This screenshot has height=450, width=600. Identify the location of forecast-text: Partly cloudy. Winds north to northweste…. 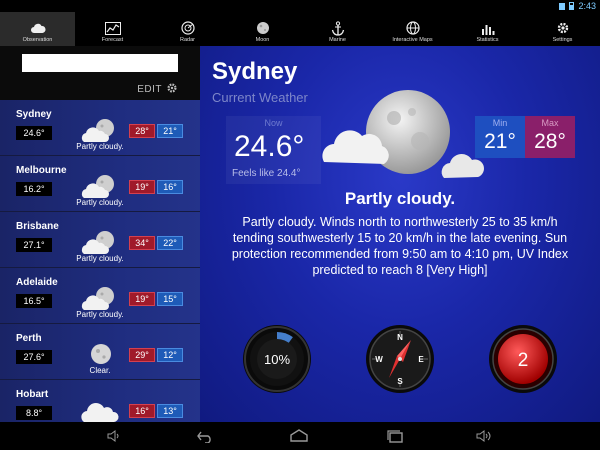
(400, 246).